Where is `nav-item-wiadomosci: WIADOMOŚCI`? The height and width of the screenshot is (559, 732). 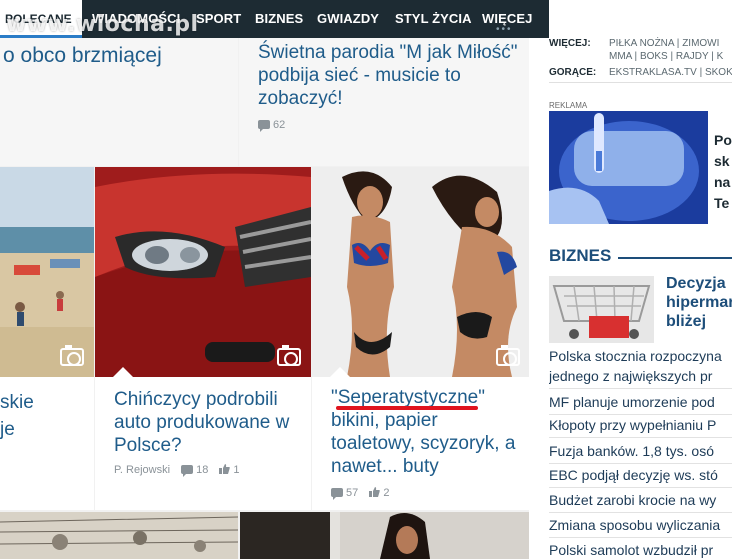 nav-item-wiadomosci: WIADOMOŚCI is located at coordinates (136, 18).